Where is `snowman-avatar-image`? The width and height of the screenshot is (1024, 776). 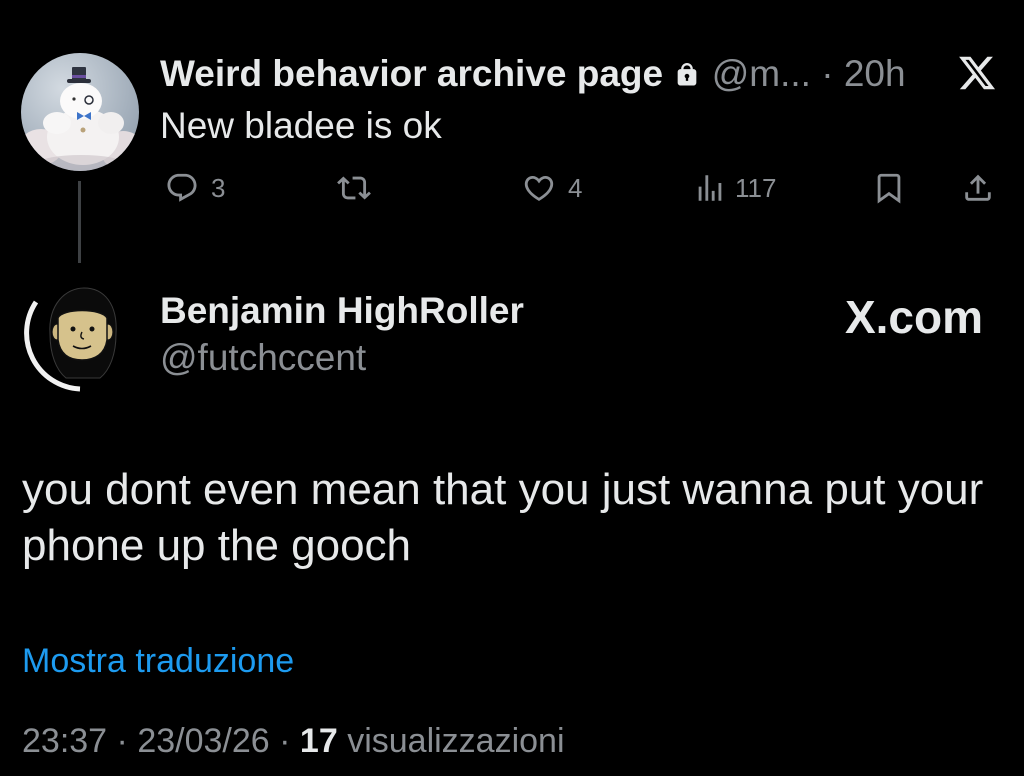 snowman-avatar-image is located at coordinates (80, 112).